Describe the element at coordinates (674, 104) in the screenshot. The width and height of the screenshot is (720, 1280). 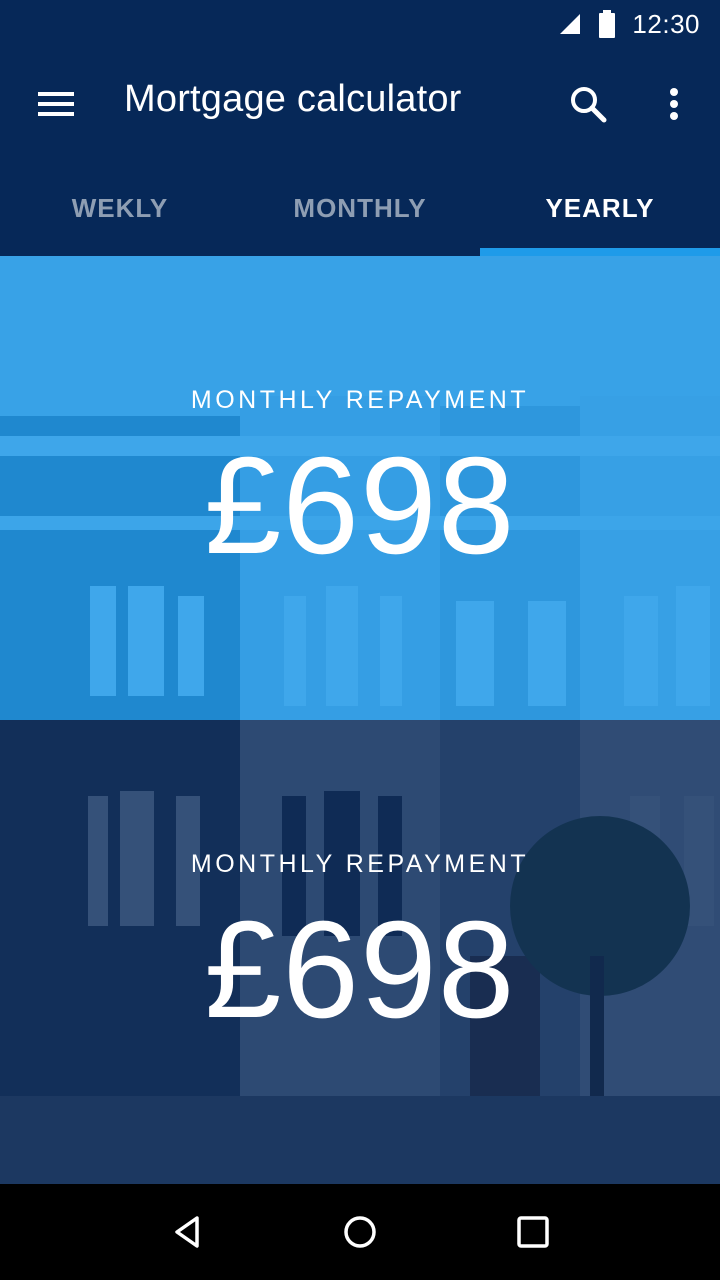
I see `more-vert-icon` at that location.